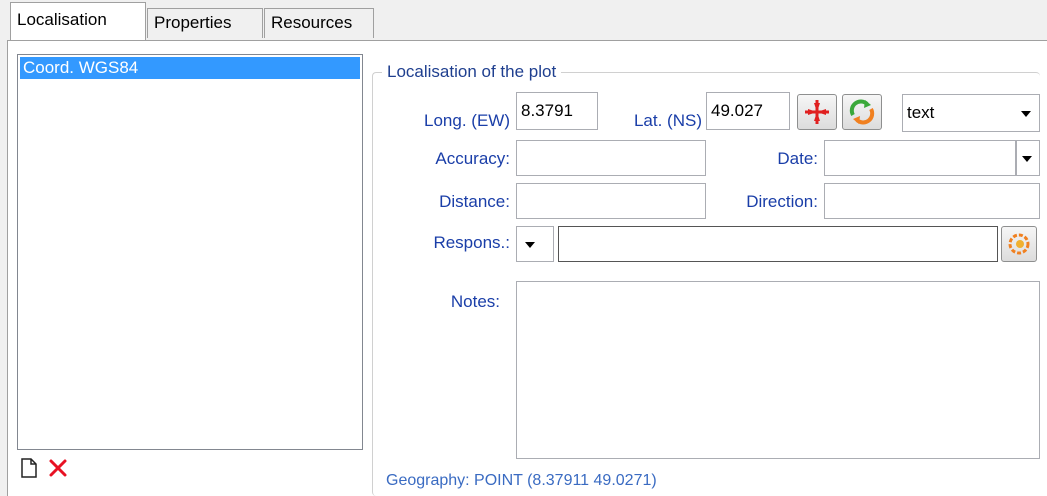  What do you see at coordinates (190, 68) in the screenshot?
I see `list-item: Coord. WGS84` at bounding box center [190, 68].